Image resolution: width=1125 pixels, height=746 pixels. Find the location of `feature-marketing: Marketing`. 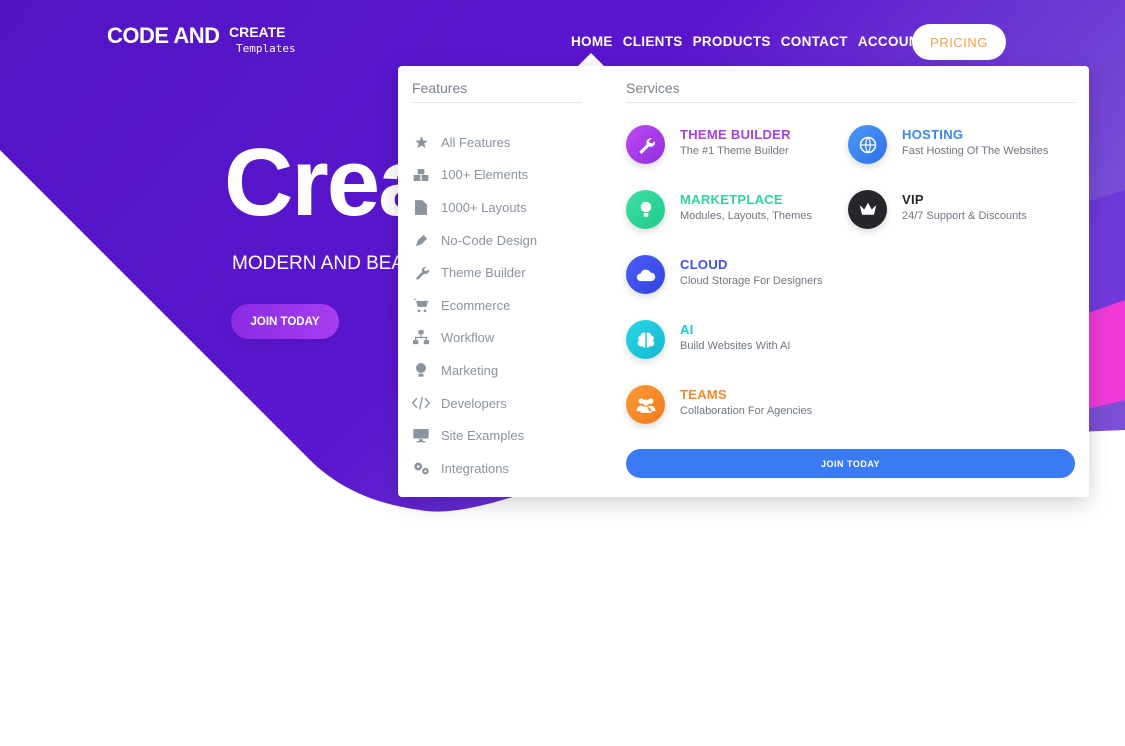

feature-marketing: Marketing is located at coordinates (474, 370).